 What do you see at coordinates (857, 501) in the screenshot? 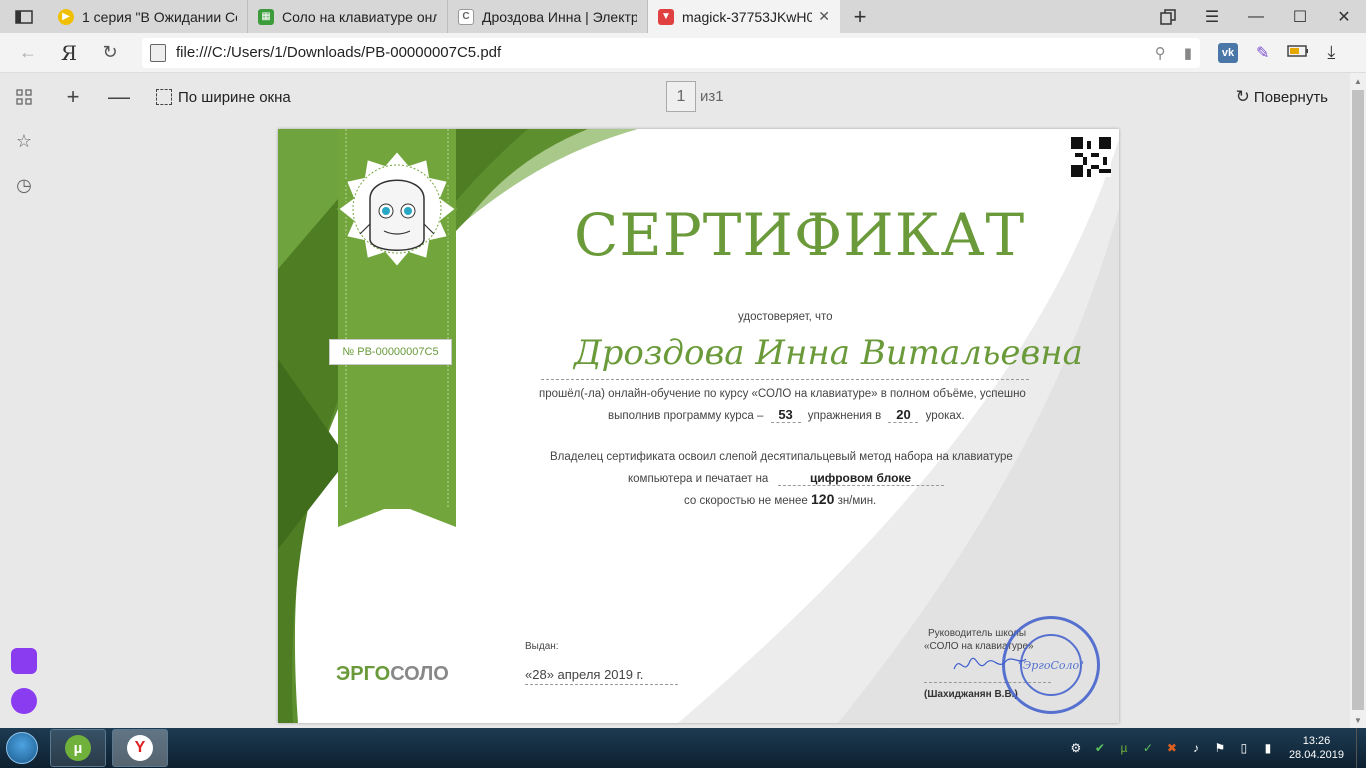
I see `speed-line-post: зн/мин.` at bounding box center [857, 501].